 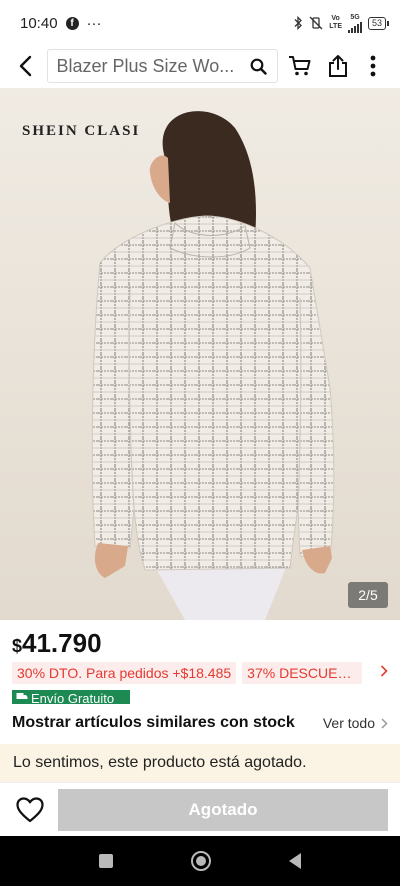 I want to click on free-shipping-label: Envío Gratuito, so click(x=73, y=697).